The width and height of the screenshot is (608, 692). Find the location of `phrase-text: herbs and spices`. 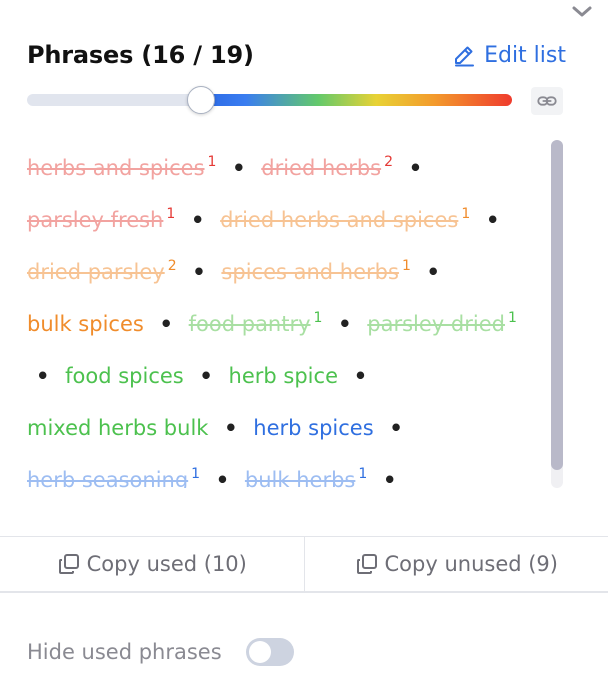

phrase-text: herbs and spices is located at coordinates (116, 168).